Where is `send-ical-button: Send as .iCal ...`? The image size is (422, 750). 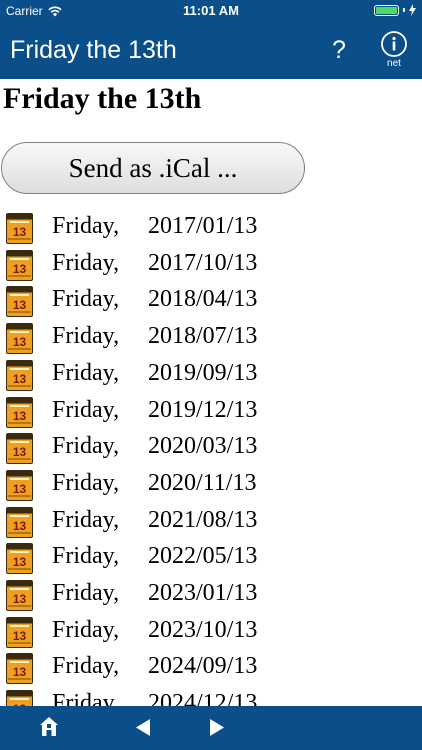 send-ical-button: Send as .iCal ... is located at coordinates (153, 168).